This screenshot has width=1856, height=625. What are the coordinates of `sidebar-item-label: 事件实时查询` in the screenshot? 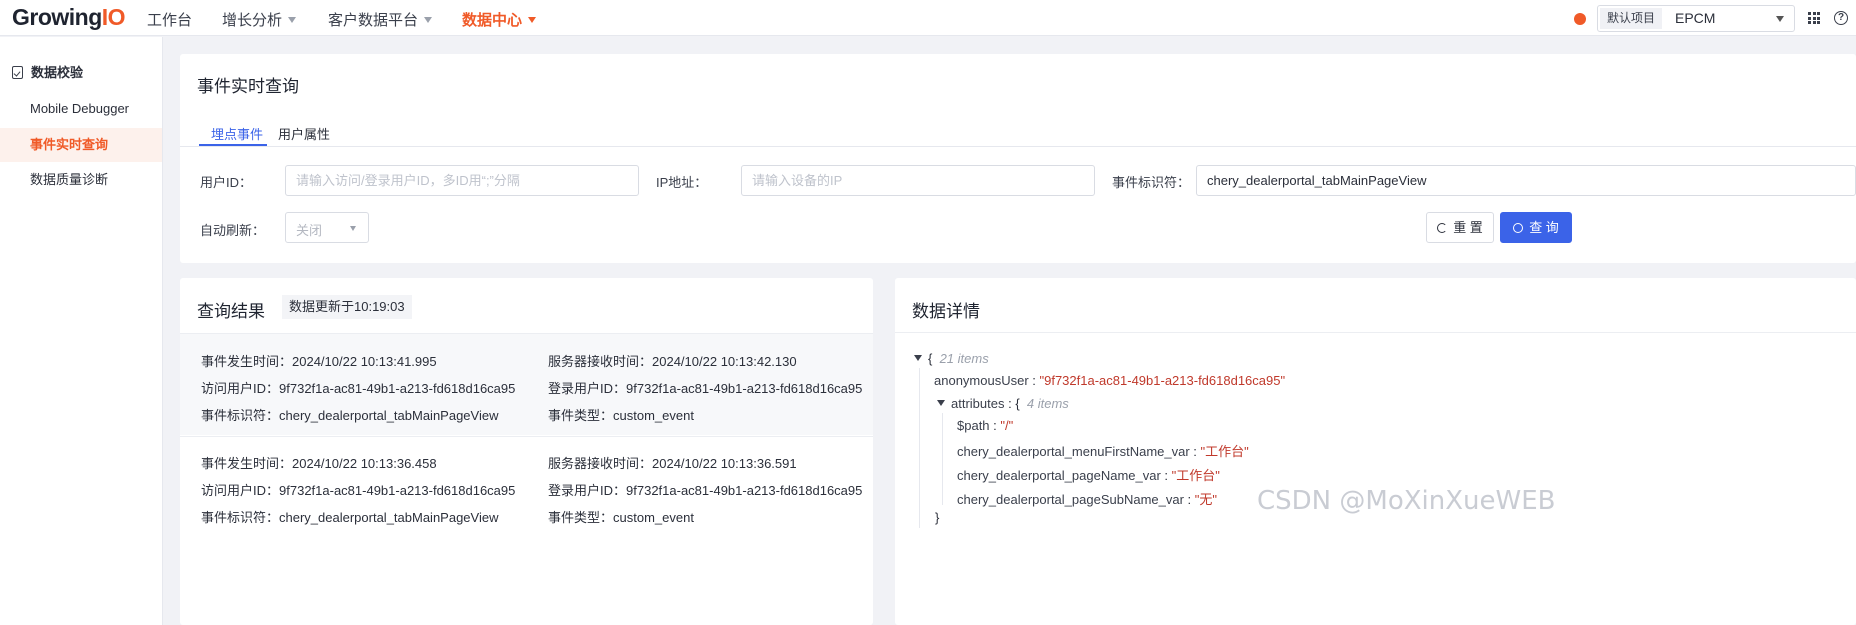 It's located at (69, 144).